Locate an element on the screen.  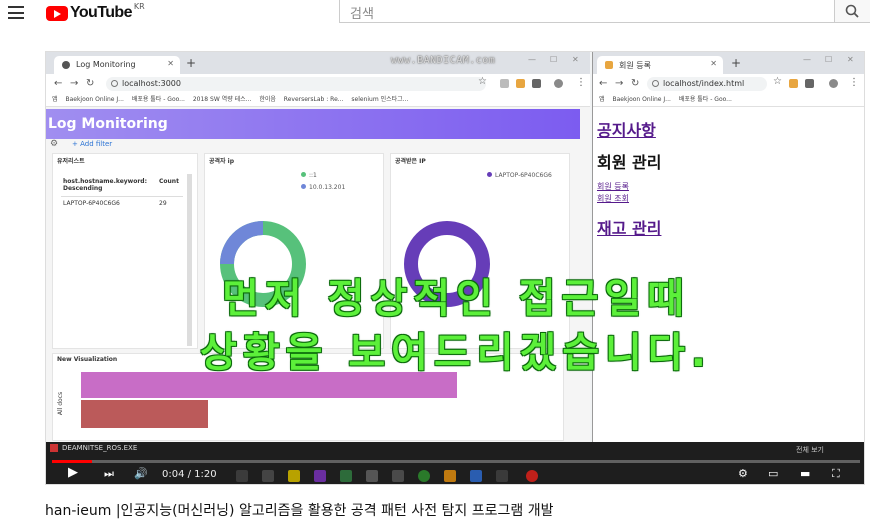
progress-bar is located at coordinates (456, 461).